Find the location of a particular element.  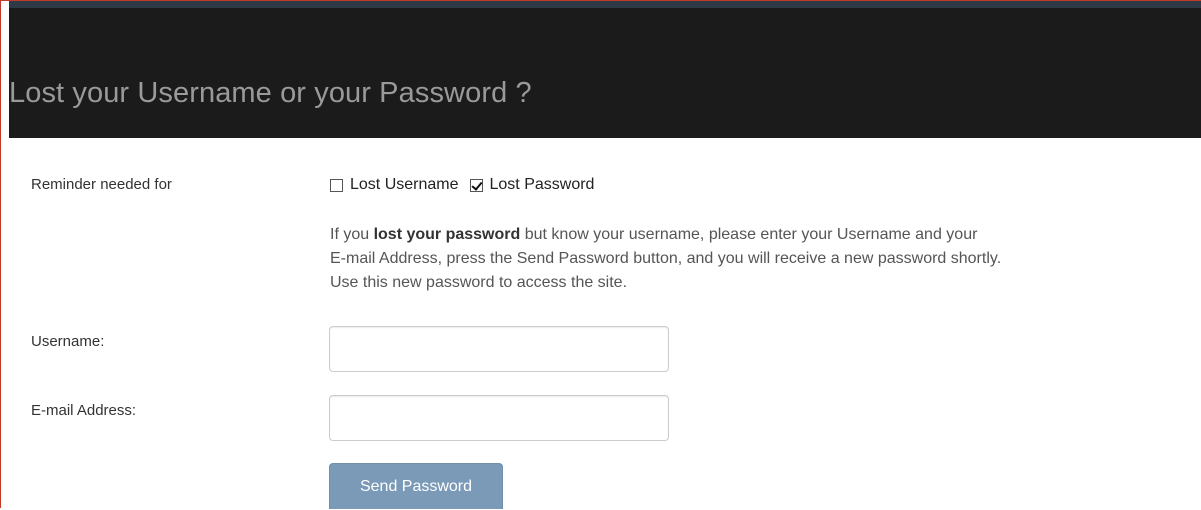

help-prefix: If you is located at coordinates (352, 234).